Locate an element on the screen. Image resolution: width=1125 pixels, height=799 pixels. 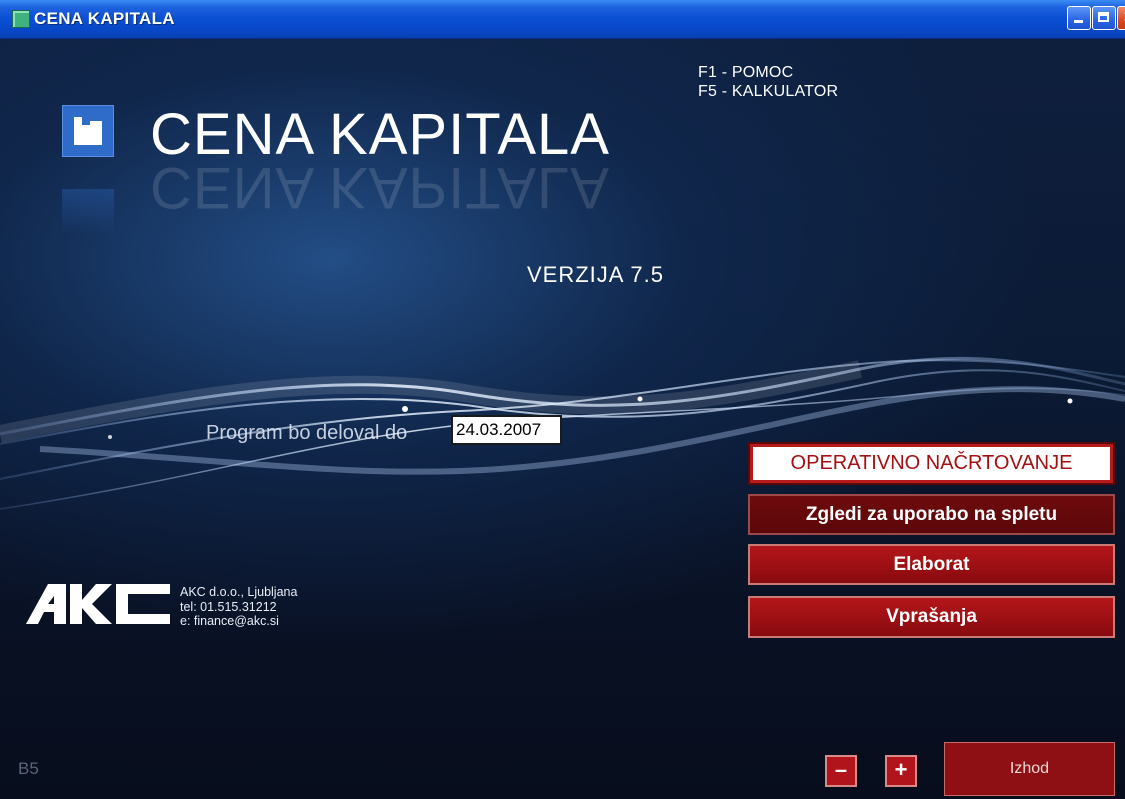
build-label: B5 is located at coordinates (28, 768).